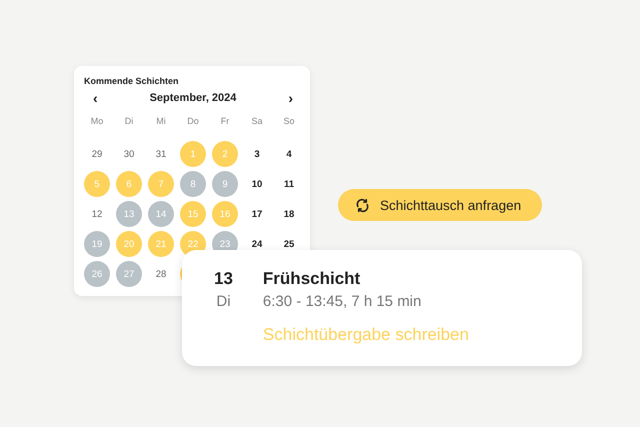 Image resolution: width=640 pixels, height=427 pixels. Describe the element at coordinates (129, 184) in the screenshot. I see `calendar-day: 6` at that location.